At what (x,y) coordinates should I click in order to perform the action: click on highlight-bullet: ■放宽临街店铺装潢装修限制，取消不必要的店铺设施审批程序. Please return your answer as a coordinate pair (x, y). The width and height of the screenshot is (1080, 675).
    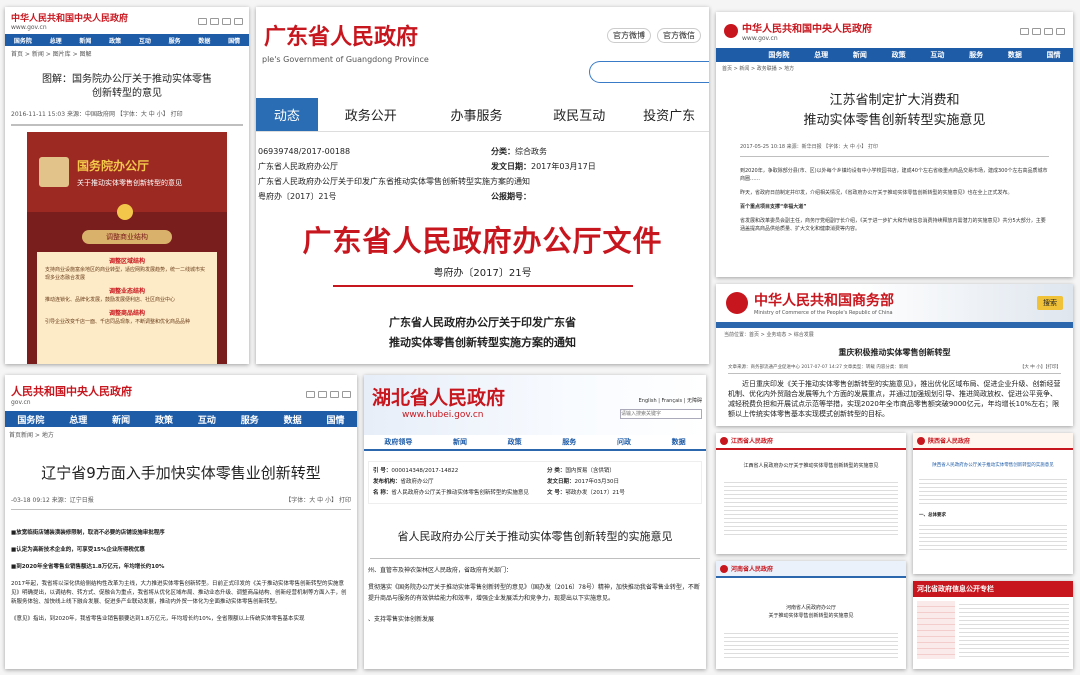
    Looking at the image, I should click on (88, 533).